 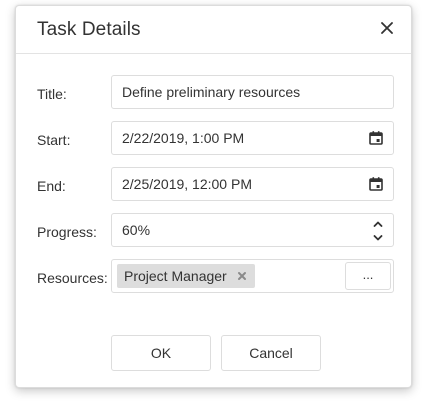 What do you see at coordinates (378, 224) in the screenshot?
I see `chevron-up-icon` at bounding box center [378, 224].